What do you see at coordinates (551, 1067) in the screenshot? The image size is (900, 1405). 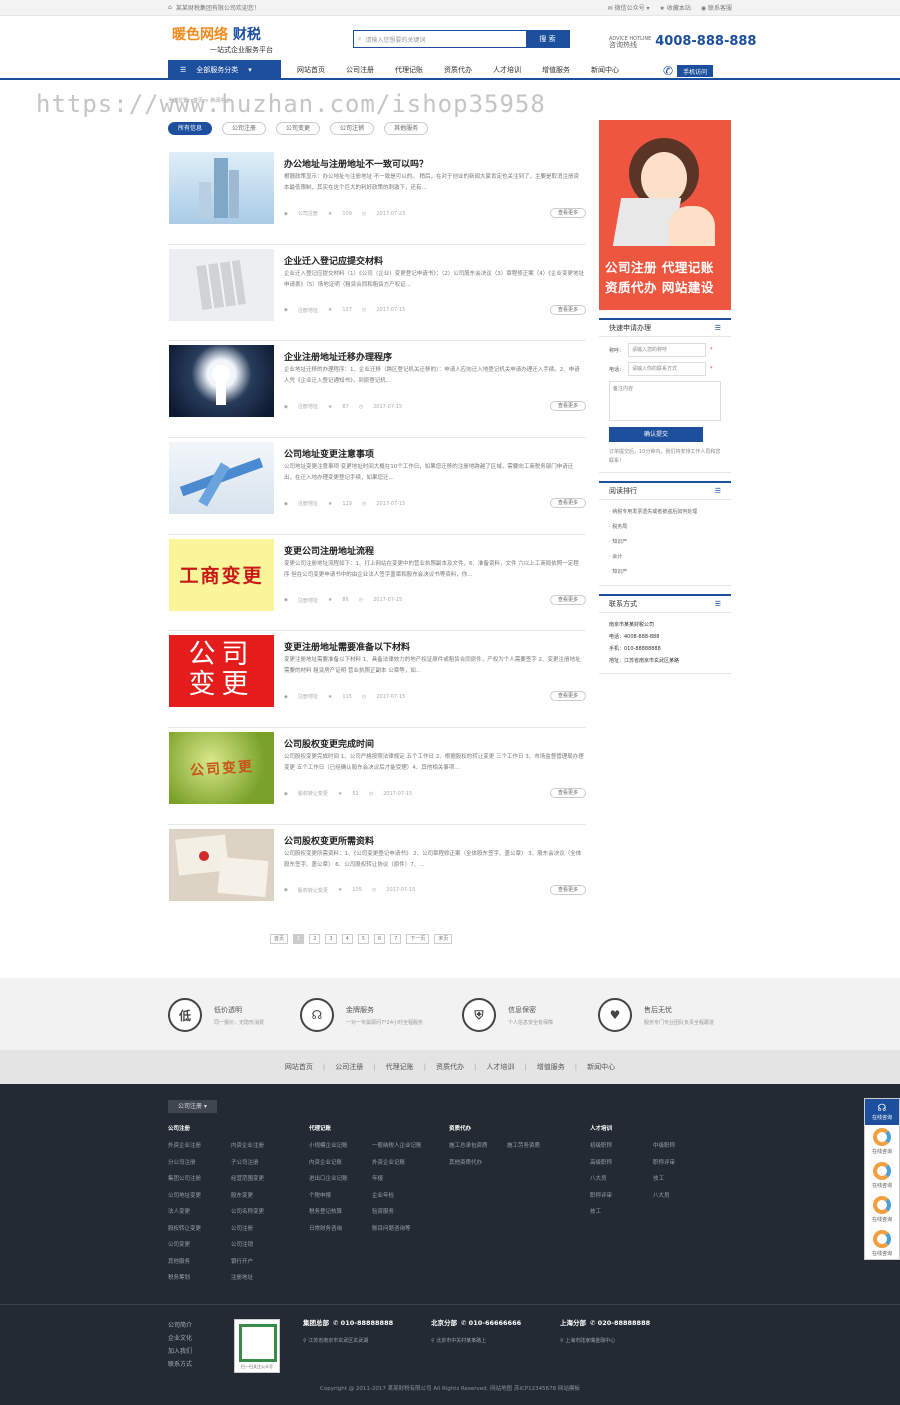 I see `footer-nav-item: 增值服务` at bounding box center [551, 1067].